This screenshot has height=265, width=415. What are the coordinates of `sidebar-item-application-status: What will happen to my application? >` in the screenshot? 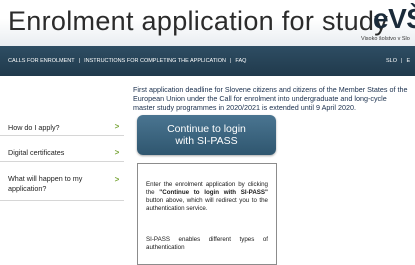 It's located at (62, 184).